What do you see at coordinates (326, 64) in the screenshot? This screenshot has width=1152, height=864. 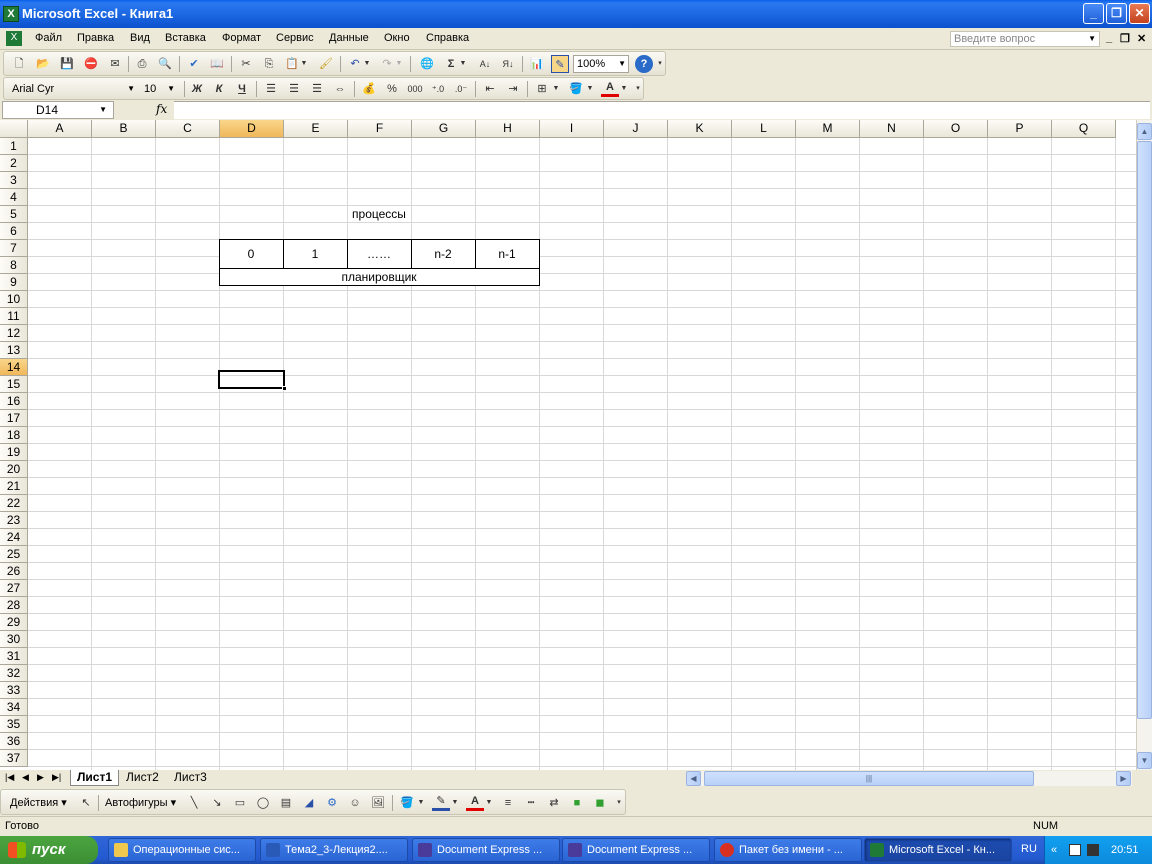 I see `format-painter-icon: 🖌` at bounding box center [326, 64].